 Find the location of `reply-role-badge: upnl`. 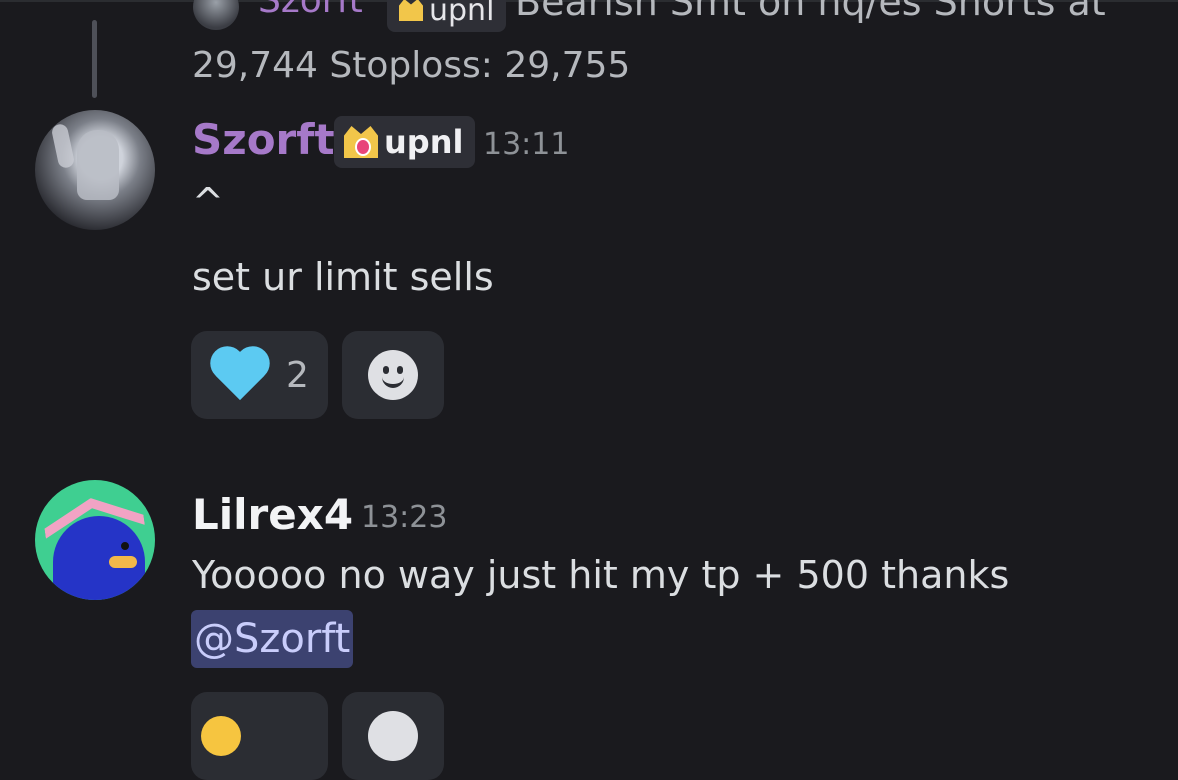

reply-role-badge: upnl is located at coordinates (447, 16).